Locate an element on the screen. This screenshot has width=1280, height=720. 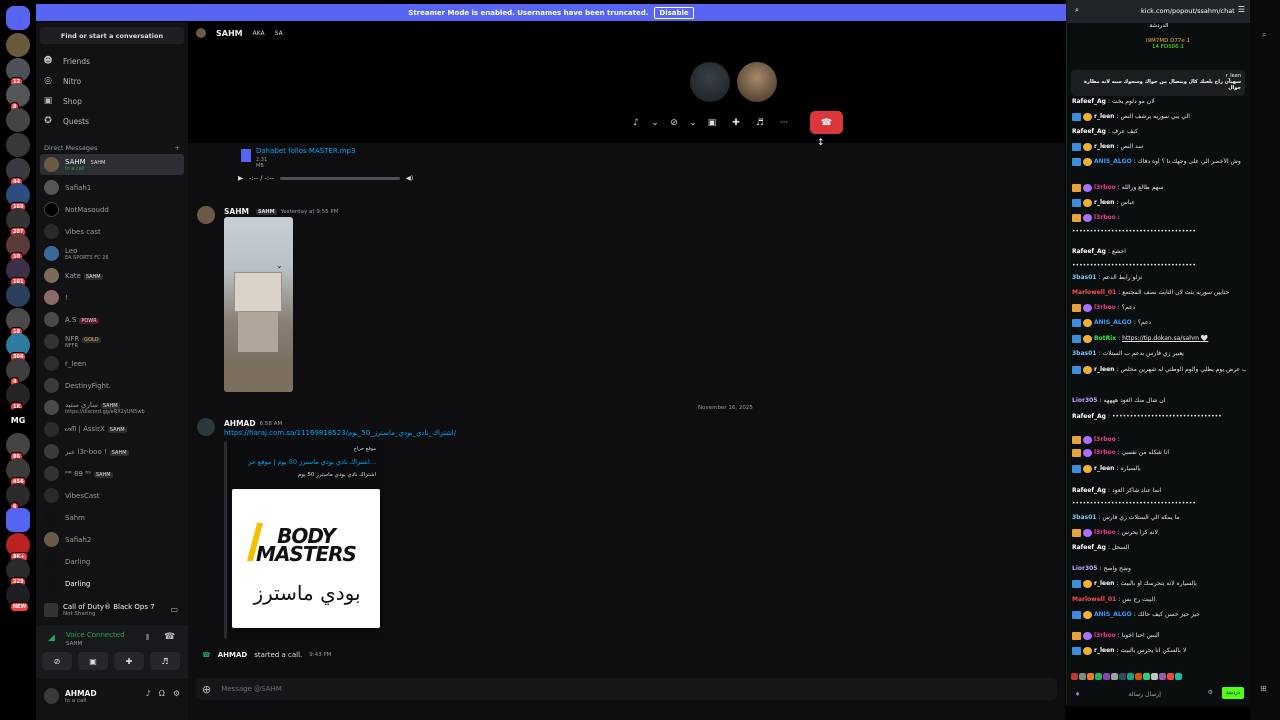
dm-item: Kate SAHM is located at coordinates (112, 275).